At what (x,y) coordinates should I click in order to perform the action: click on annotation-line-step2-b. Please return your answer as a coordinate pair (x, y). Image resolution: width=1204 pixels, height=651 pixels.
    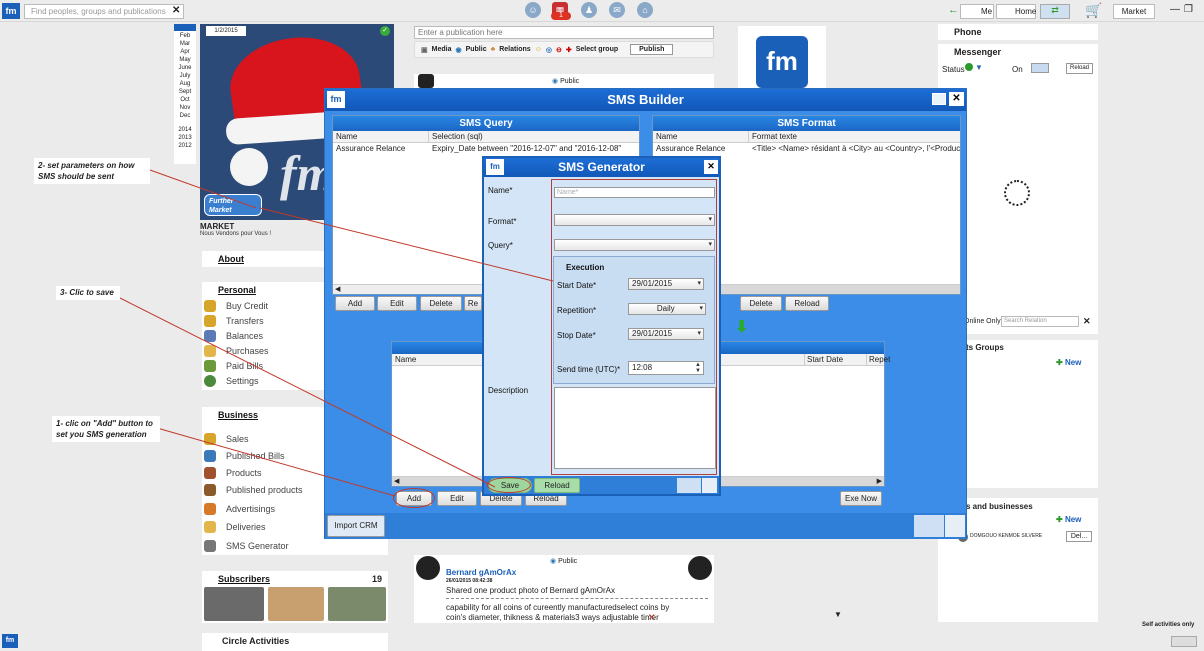
    Looking at the image, I should click on (406, 244).